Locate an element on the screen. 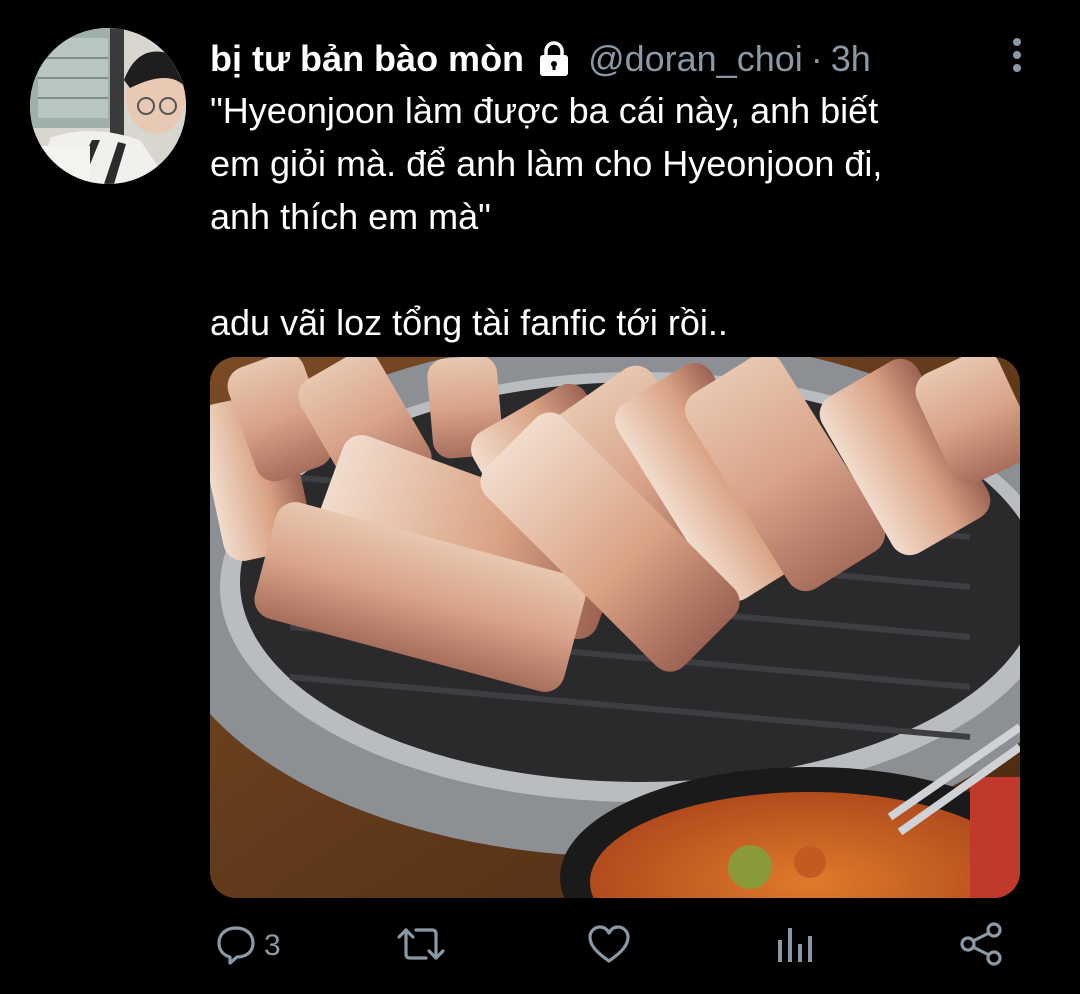 The image size is (1080, 994). more-vertical-icon is located at coordinates (1017, 56).